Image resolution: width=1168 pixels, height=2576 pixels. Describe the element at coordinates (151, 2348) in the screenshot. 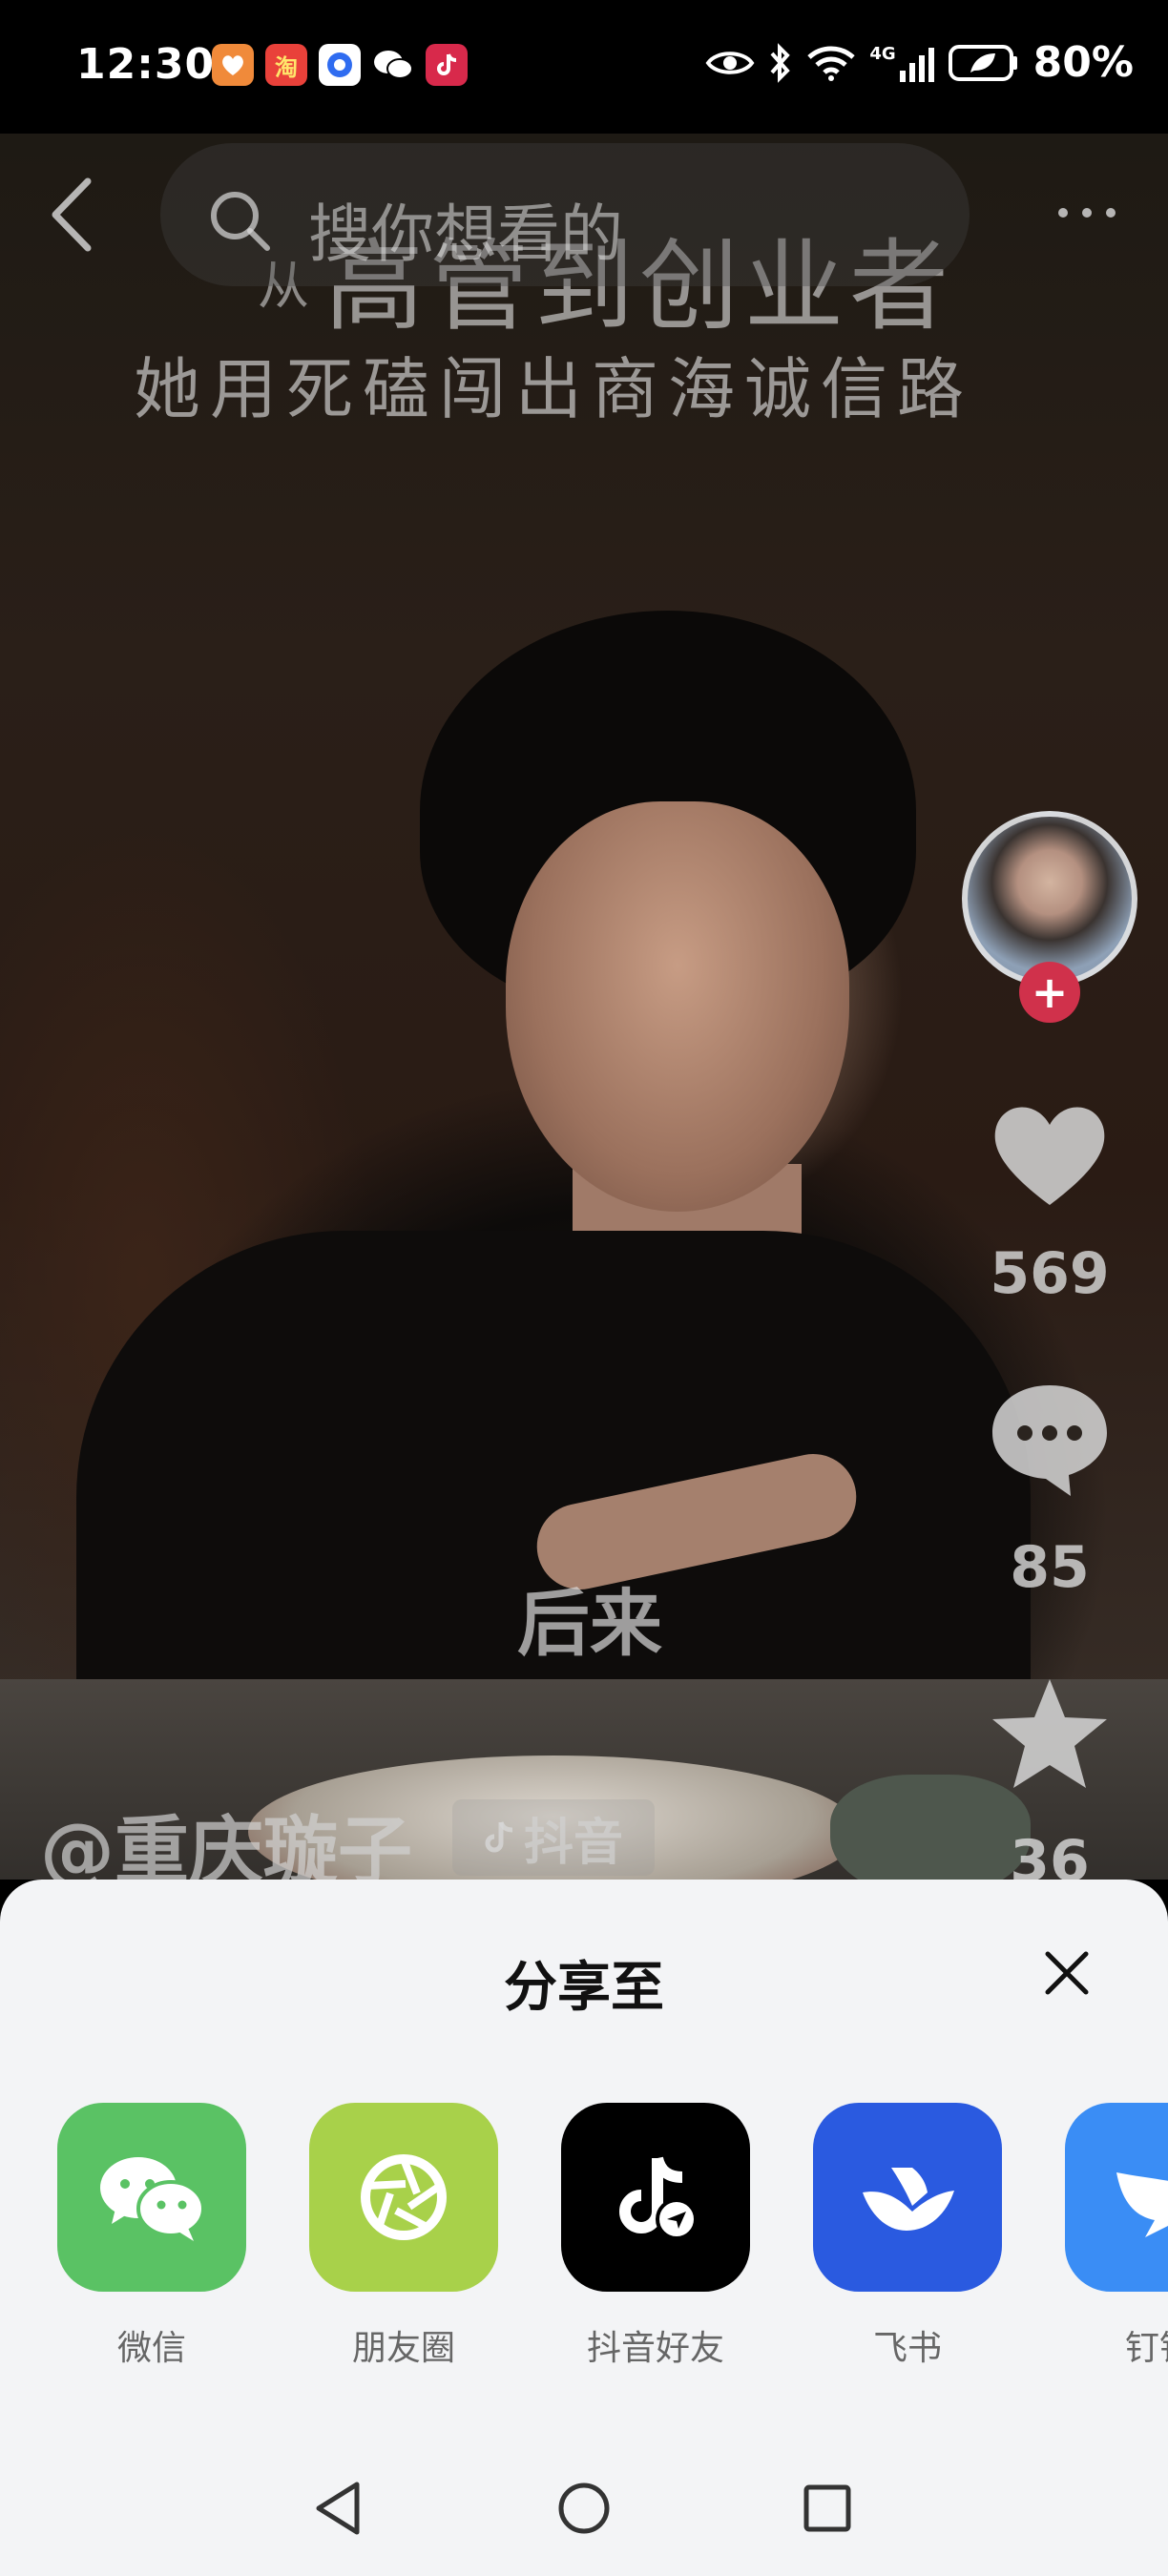

I see `share-target-label: 微信` at that location.